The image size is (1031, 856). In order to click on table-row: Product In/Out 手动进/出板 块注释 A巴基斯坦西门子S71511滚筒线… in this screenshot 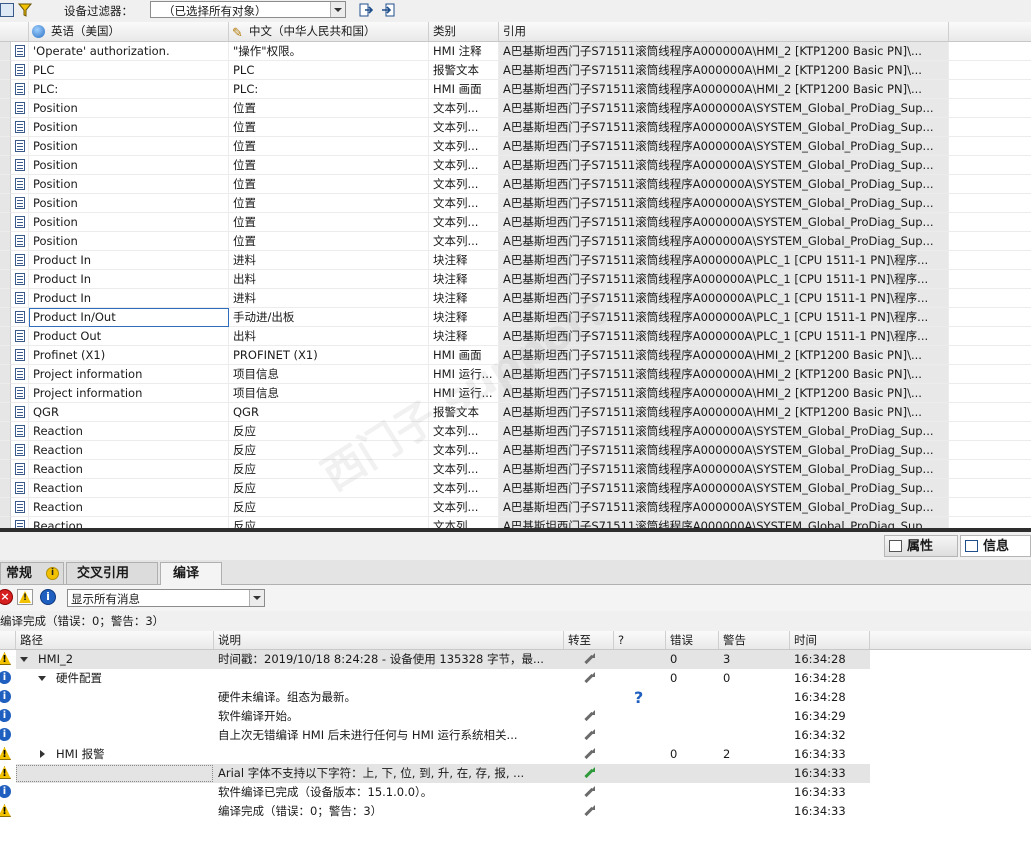, I will do `click(515, 317)`.